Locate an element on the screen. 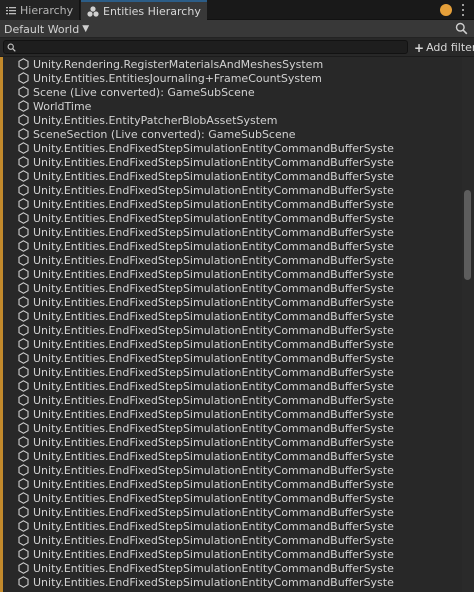 Image resolution: width=474 pixels, height=592 pixels. scrollbar-thumb is located at coordinates (467, 235).